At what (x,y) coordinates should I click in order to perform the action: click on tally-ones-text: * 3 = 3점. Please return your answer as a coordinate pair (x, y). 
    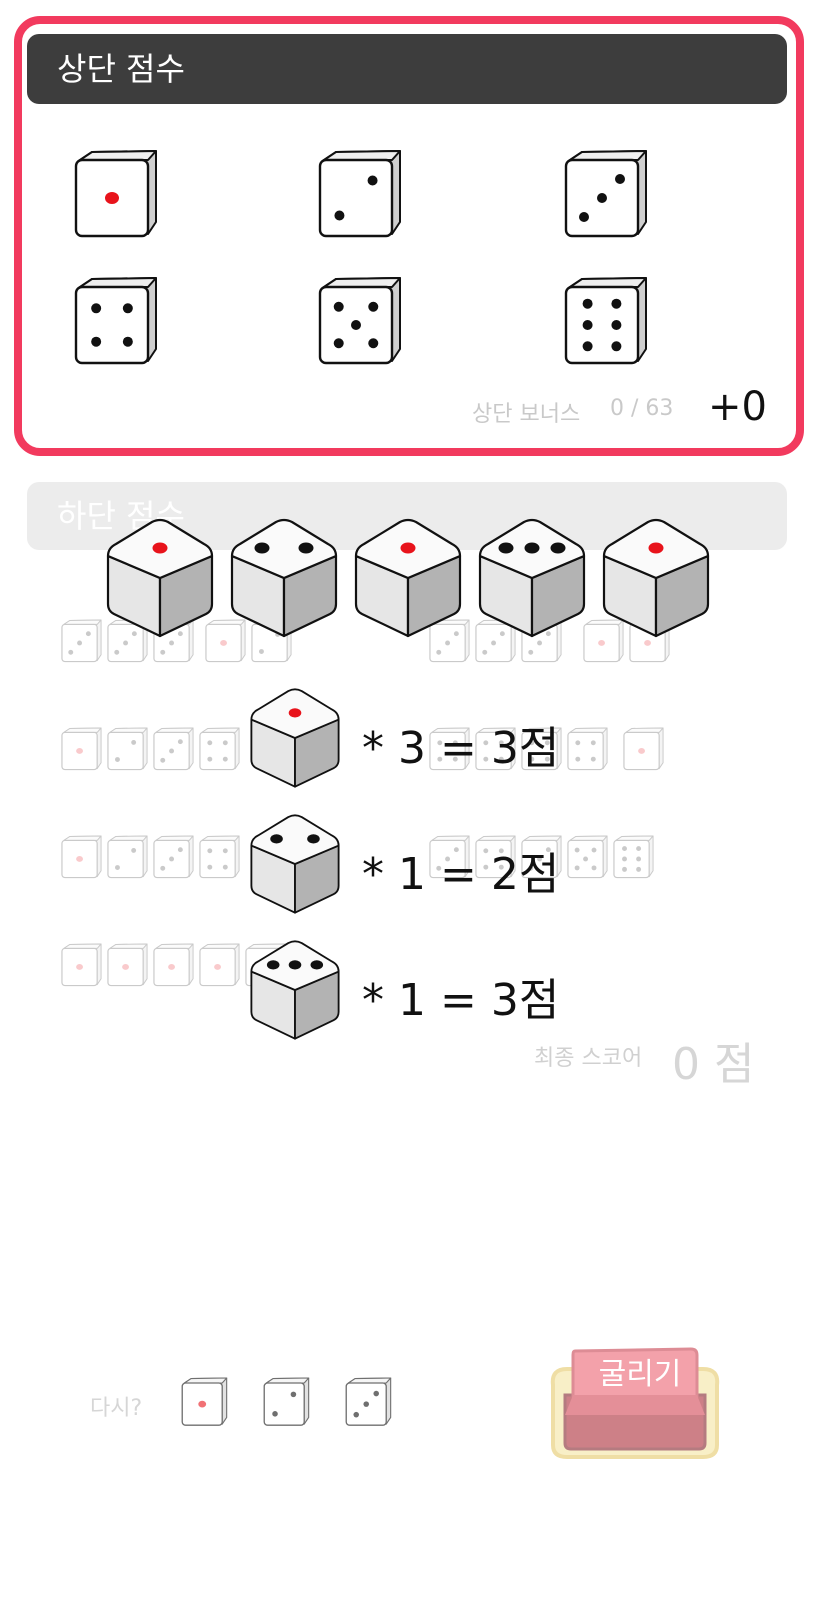
    Looking at the image, I should click on (461, 748).